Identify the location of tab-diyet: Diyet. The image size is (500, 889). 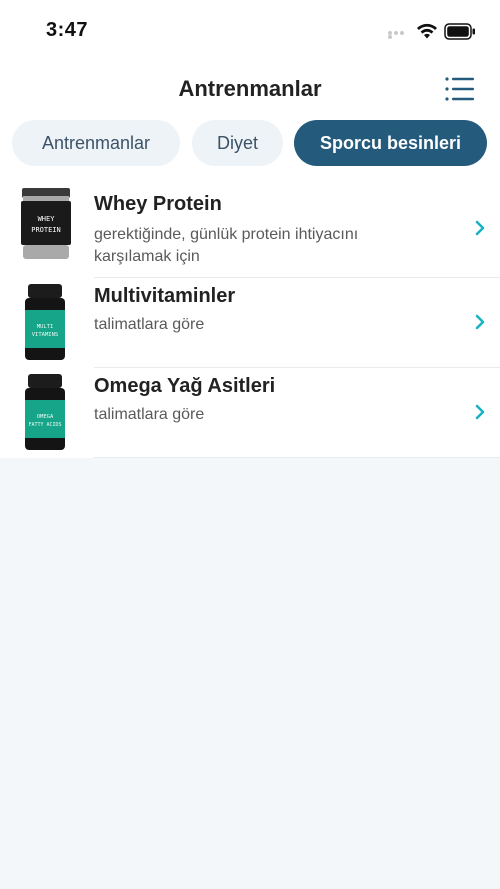
(237, 143).